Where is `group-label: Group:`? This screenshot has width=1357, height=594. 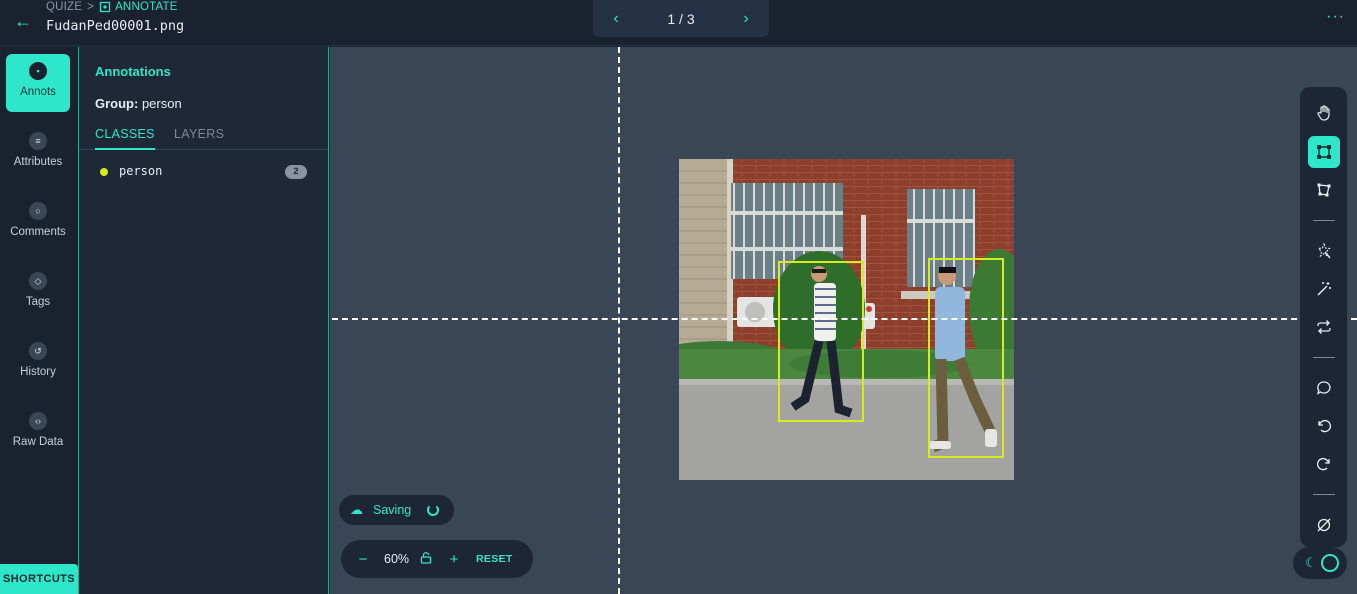 group-label: Group: is located at coordinates (117, 103).